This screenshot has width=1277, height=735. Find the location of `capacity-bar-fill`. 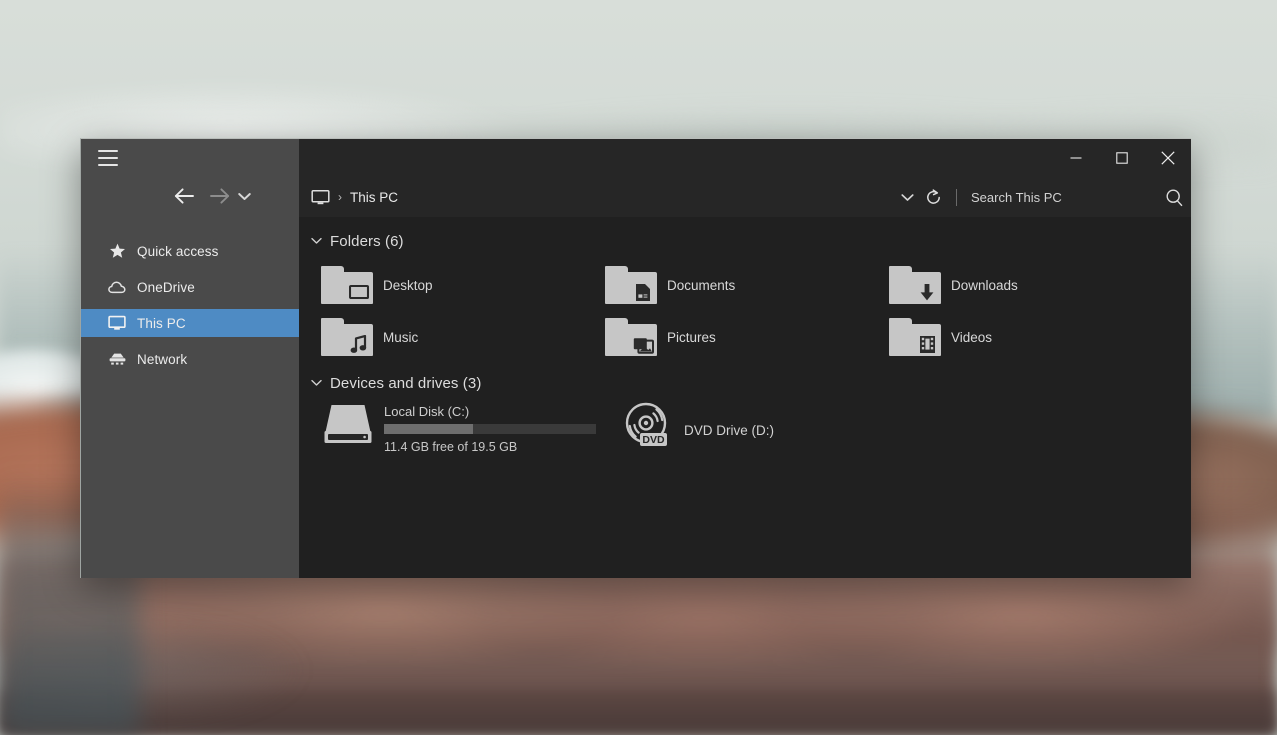

capacity-bar-fill is located at coordinates (429, 429).